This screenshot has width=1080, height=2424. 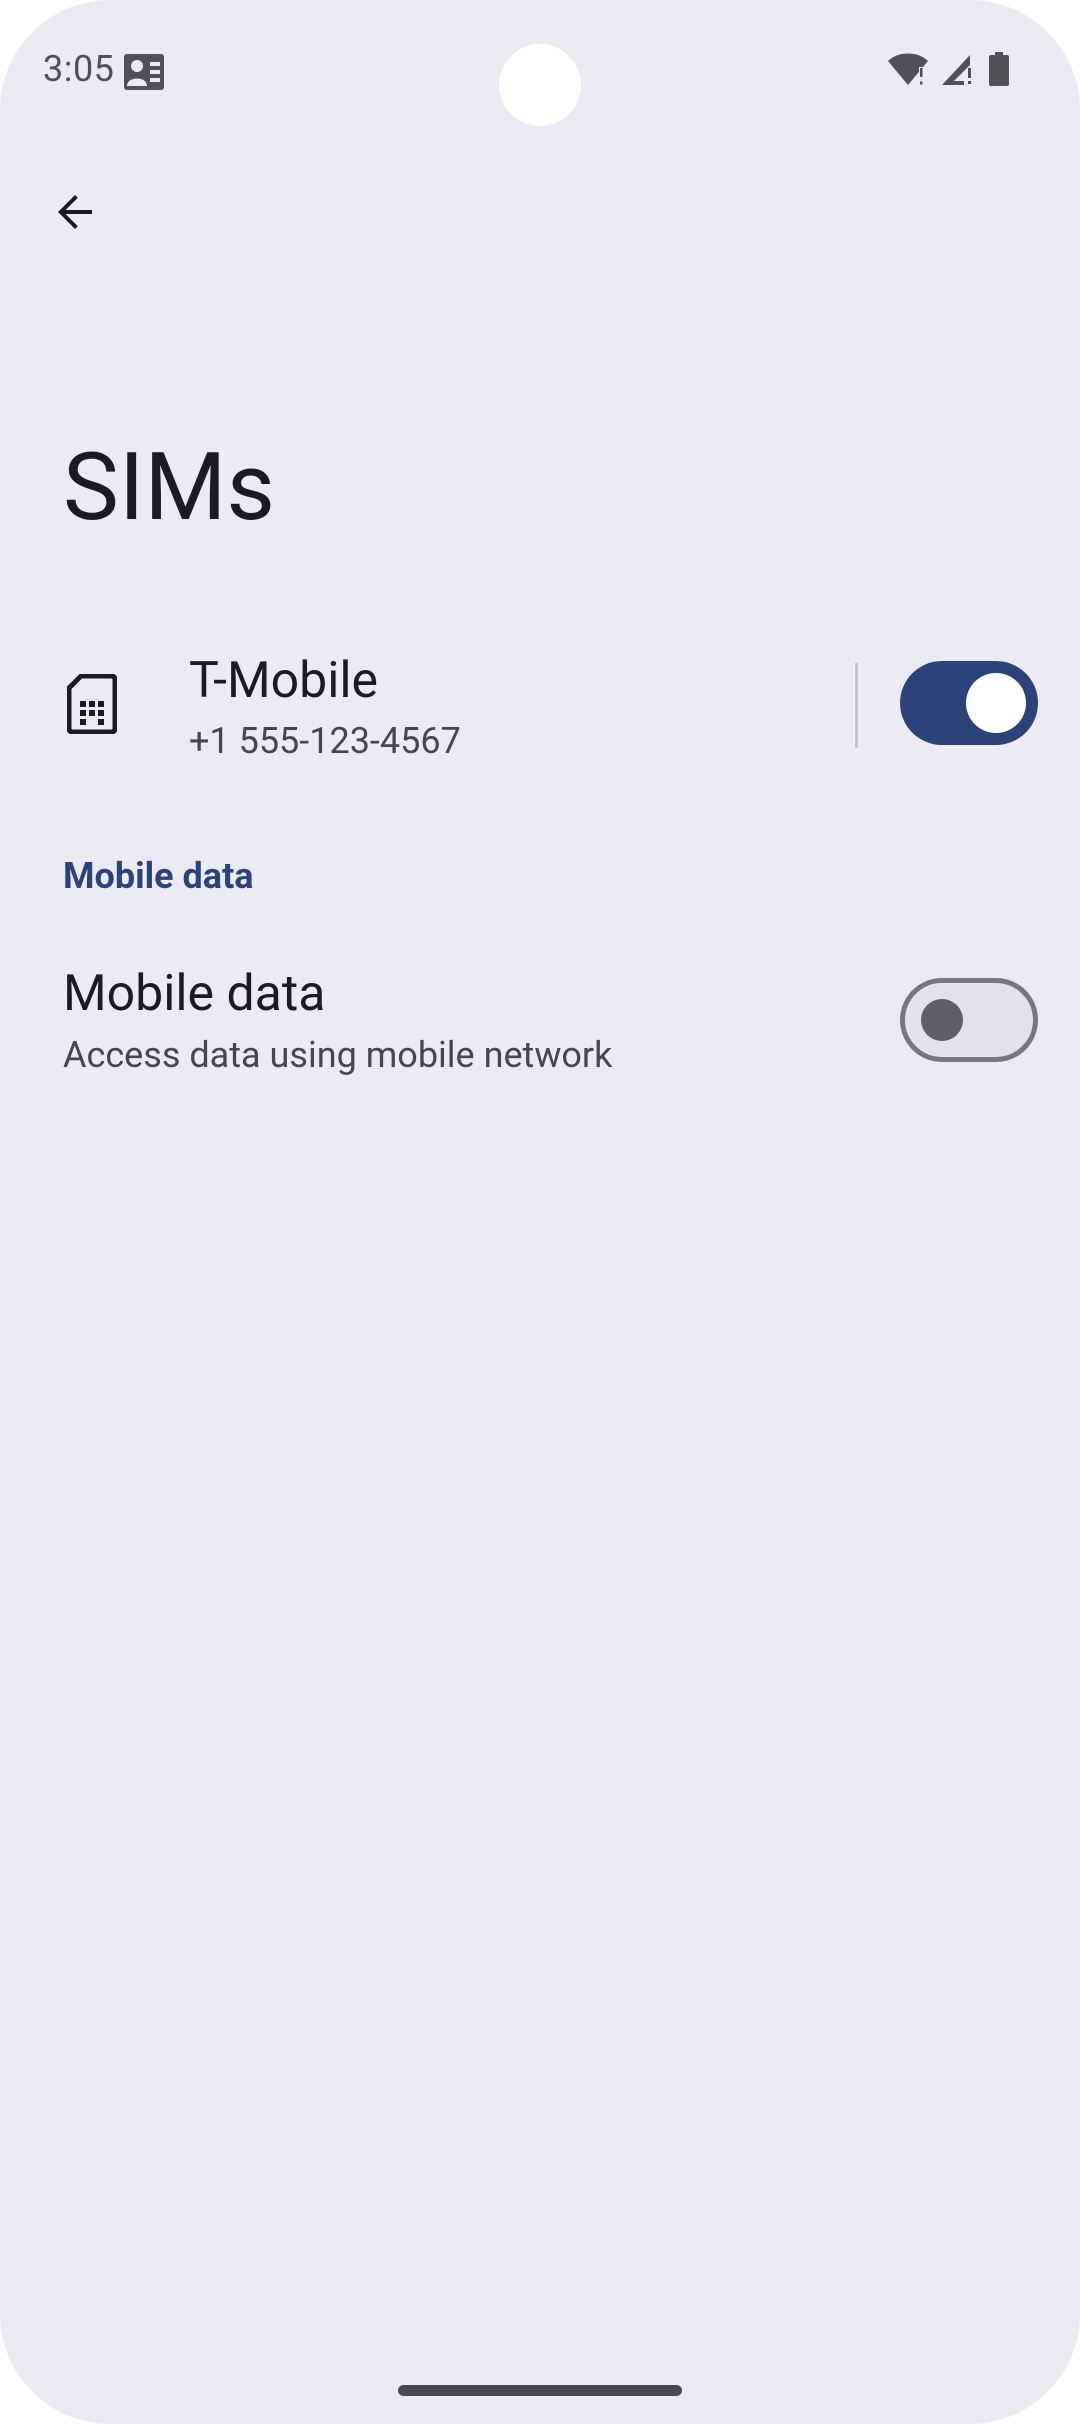 I want to click on sim-toggle, so click(x=969, y=703).